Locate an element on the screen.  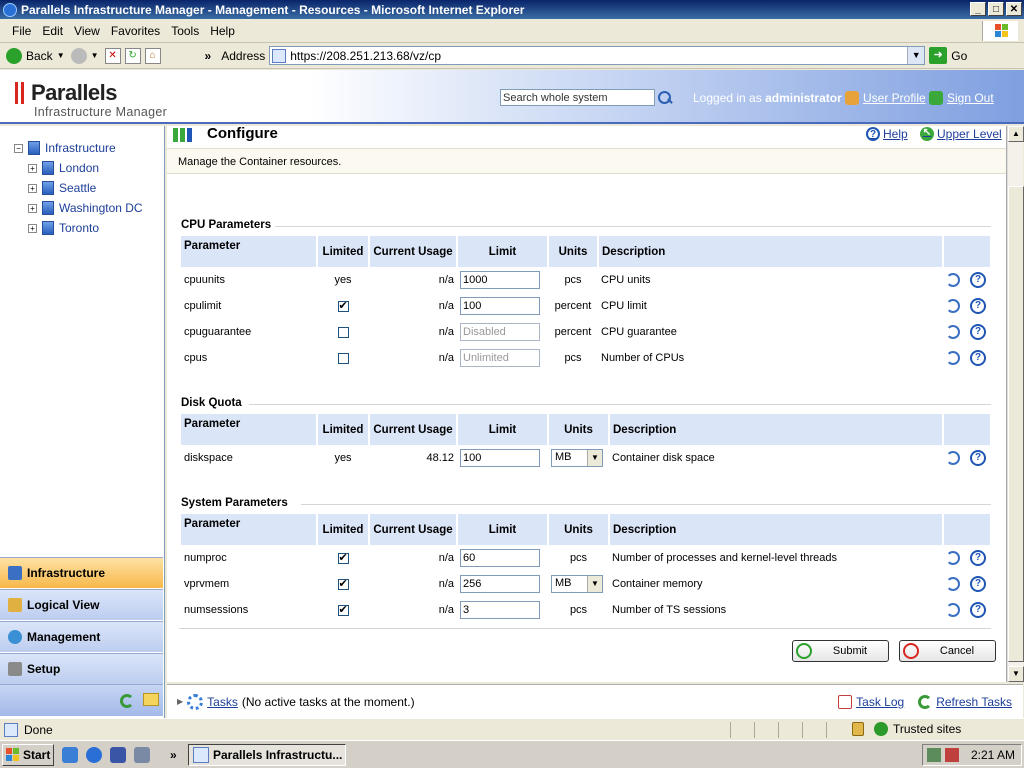
upper-level-link: ↖ Upper Level is located at coordinates (961, 134).